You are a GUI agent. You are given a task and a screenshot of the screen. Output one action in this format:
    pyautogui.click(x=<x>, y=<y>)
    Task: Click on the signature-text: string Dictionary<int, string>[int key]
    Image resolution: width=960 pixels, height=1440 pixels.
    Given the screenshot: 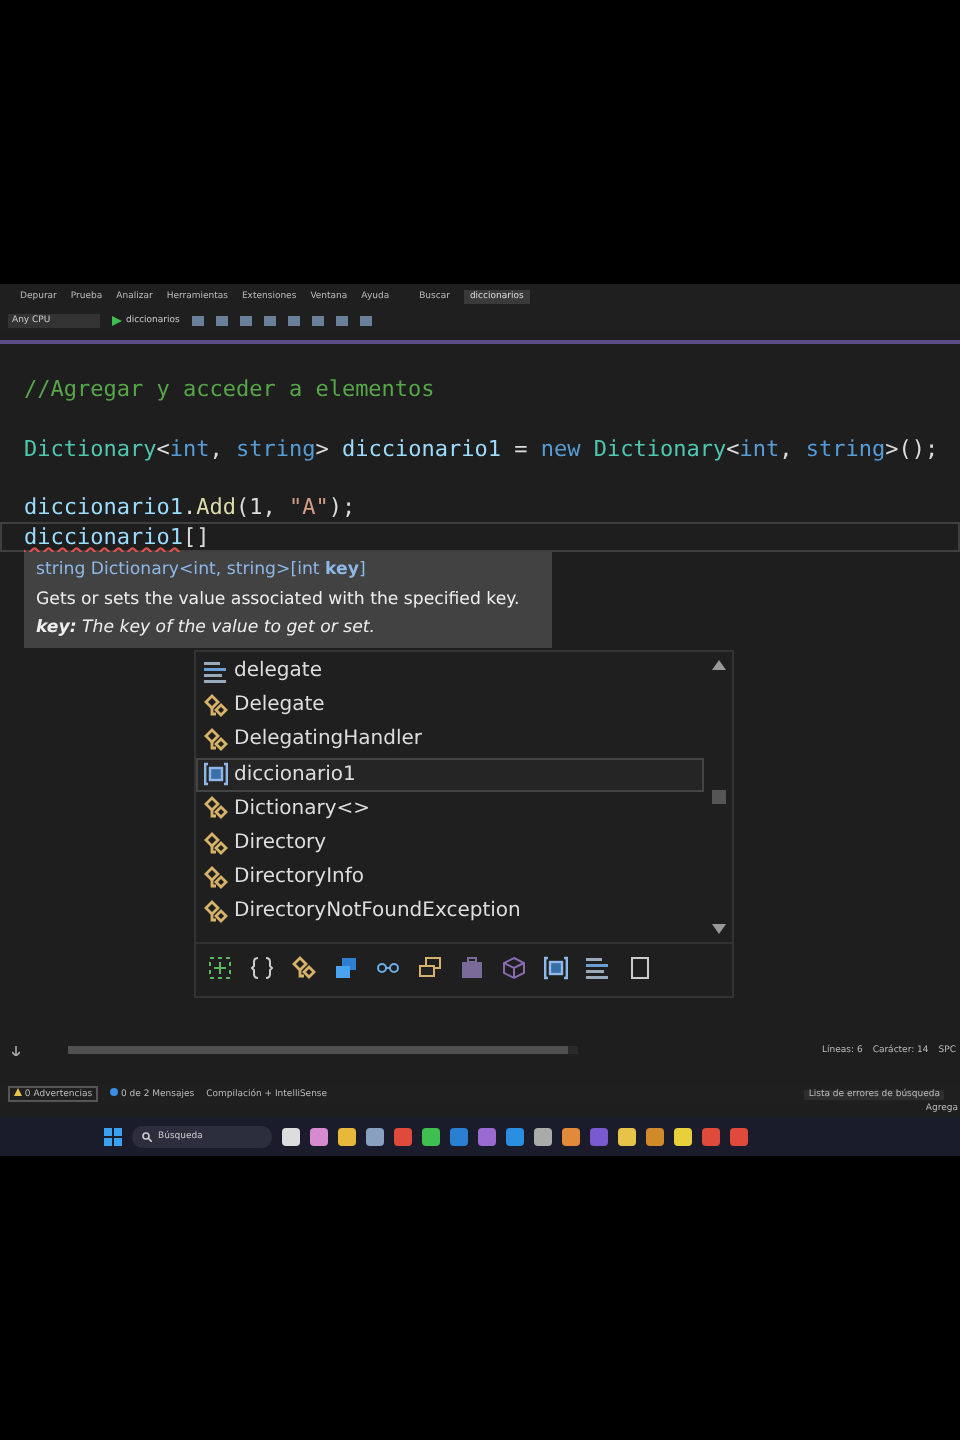 What is the action you would take?
    pyautogui.click(x=202, y=571)
    